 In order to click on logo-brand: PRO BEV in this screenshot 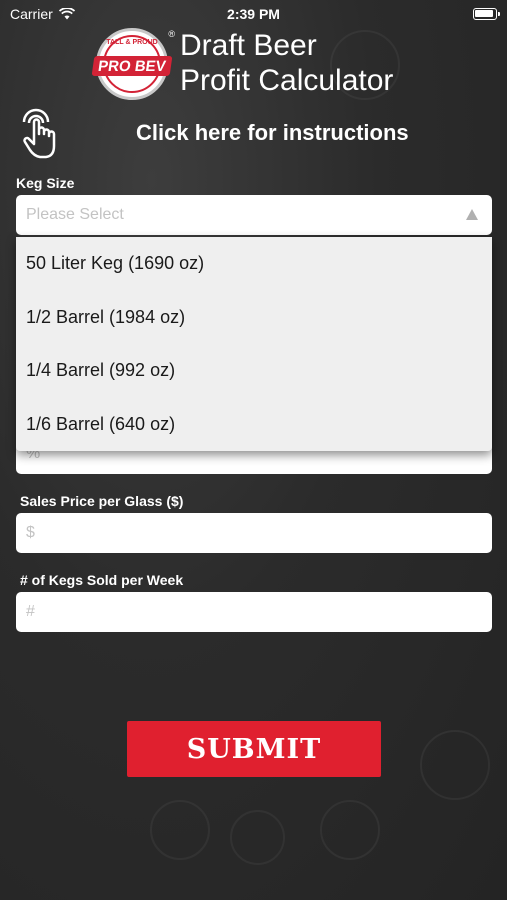, I will do `click(132, 66)`.